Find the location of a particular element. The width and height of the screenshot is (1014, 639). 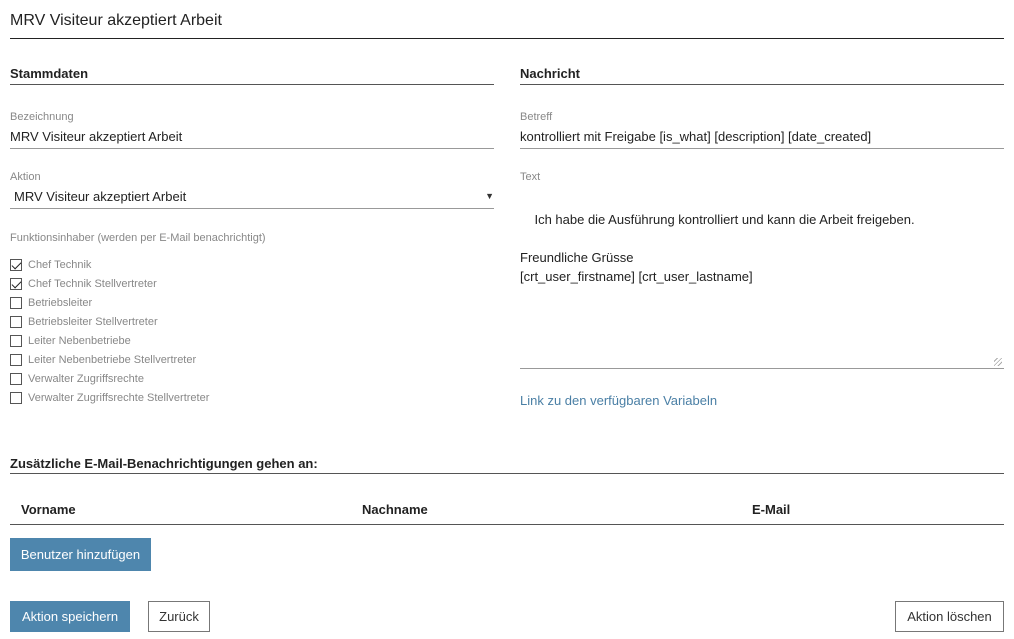

funktion-item-betriebsleiter: Betriebsleiter is located at coordinates (252, 303).